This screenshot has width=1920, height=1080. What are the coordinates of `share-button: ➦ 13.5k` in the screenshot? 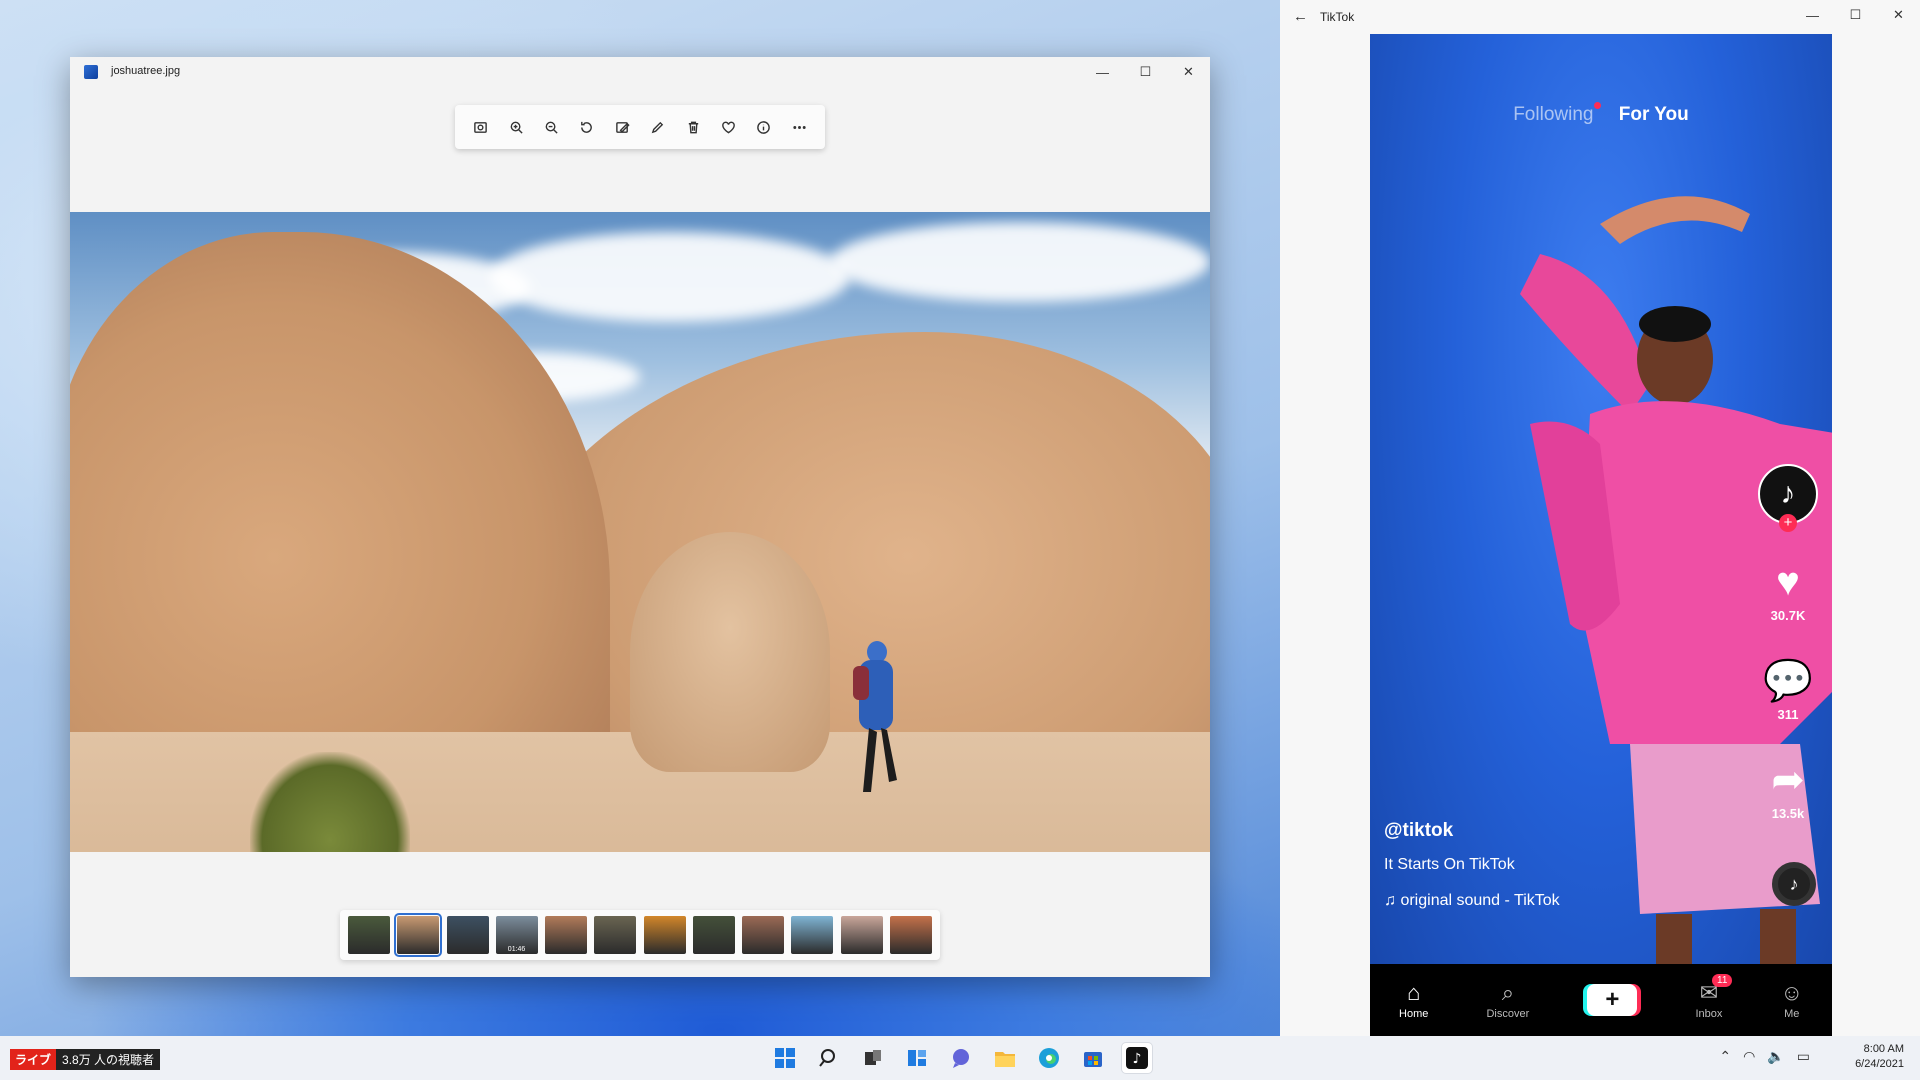 It's located at (1788, 790).